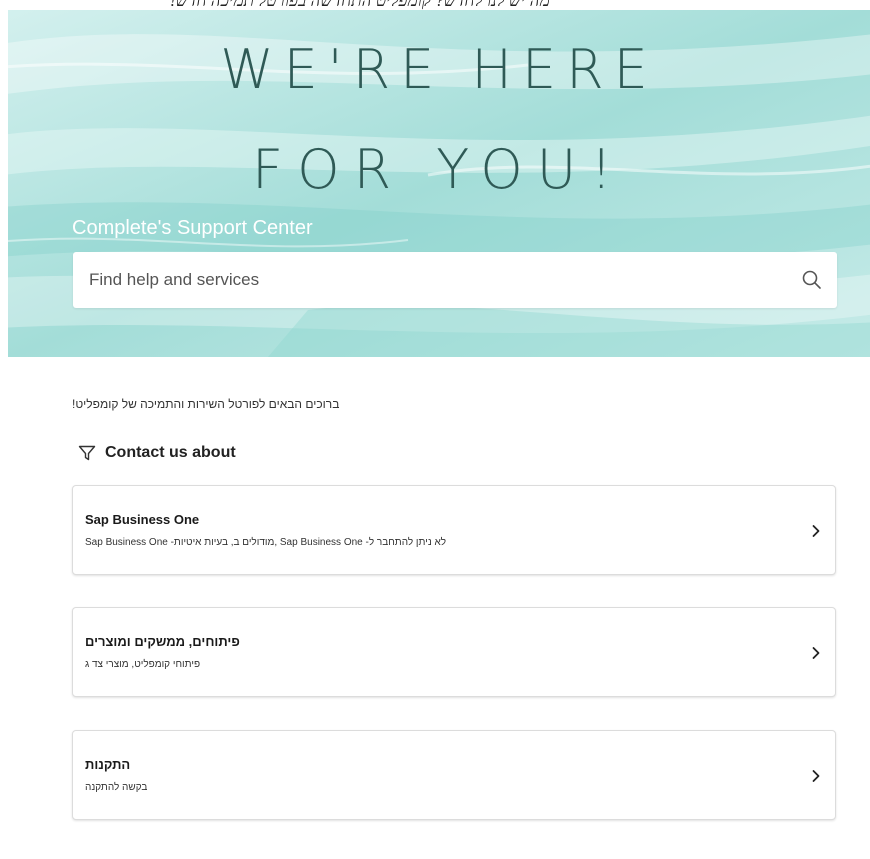 Image resolution: width=870 pixels, height=859 pixels. What do you see at coordinates (87, 453) in the screenshot?
I see `filter-icon` at bounding box center [87, 453].